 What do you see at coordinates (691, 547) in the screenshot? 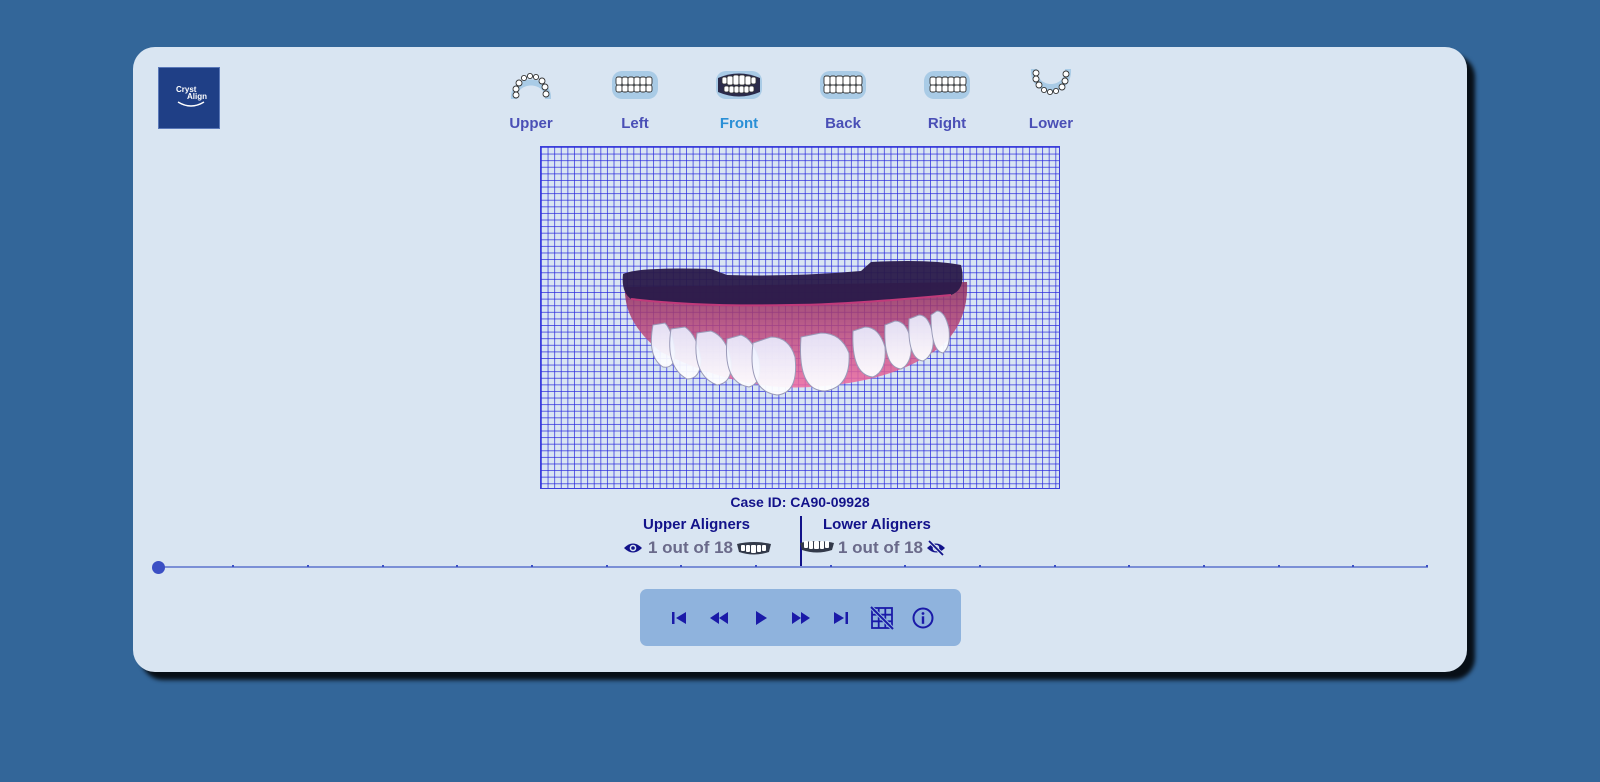
I see `upper-aligners-count: 1 out of 18` at bounding box center [691, 547].